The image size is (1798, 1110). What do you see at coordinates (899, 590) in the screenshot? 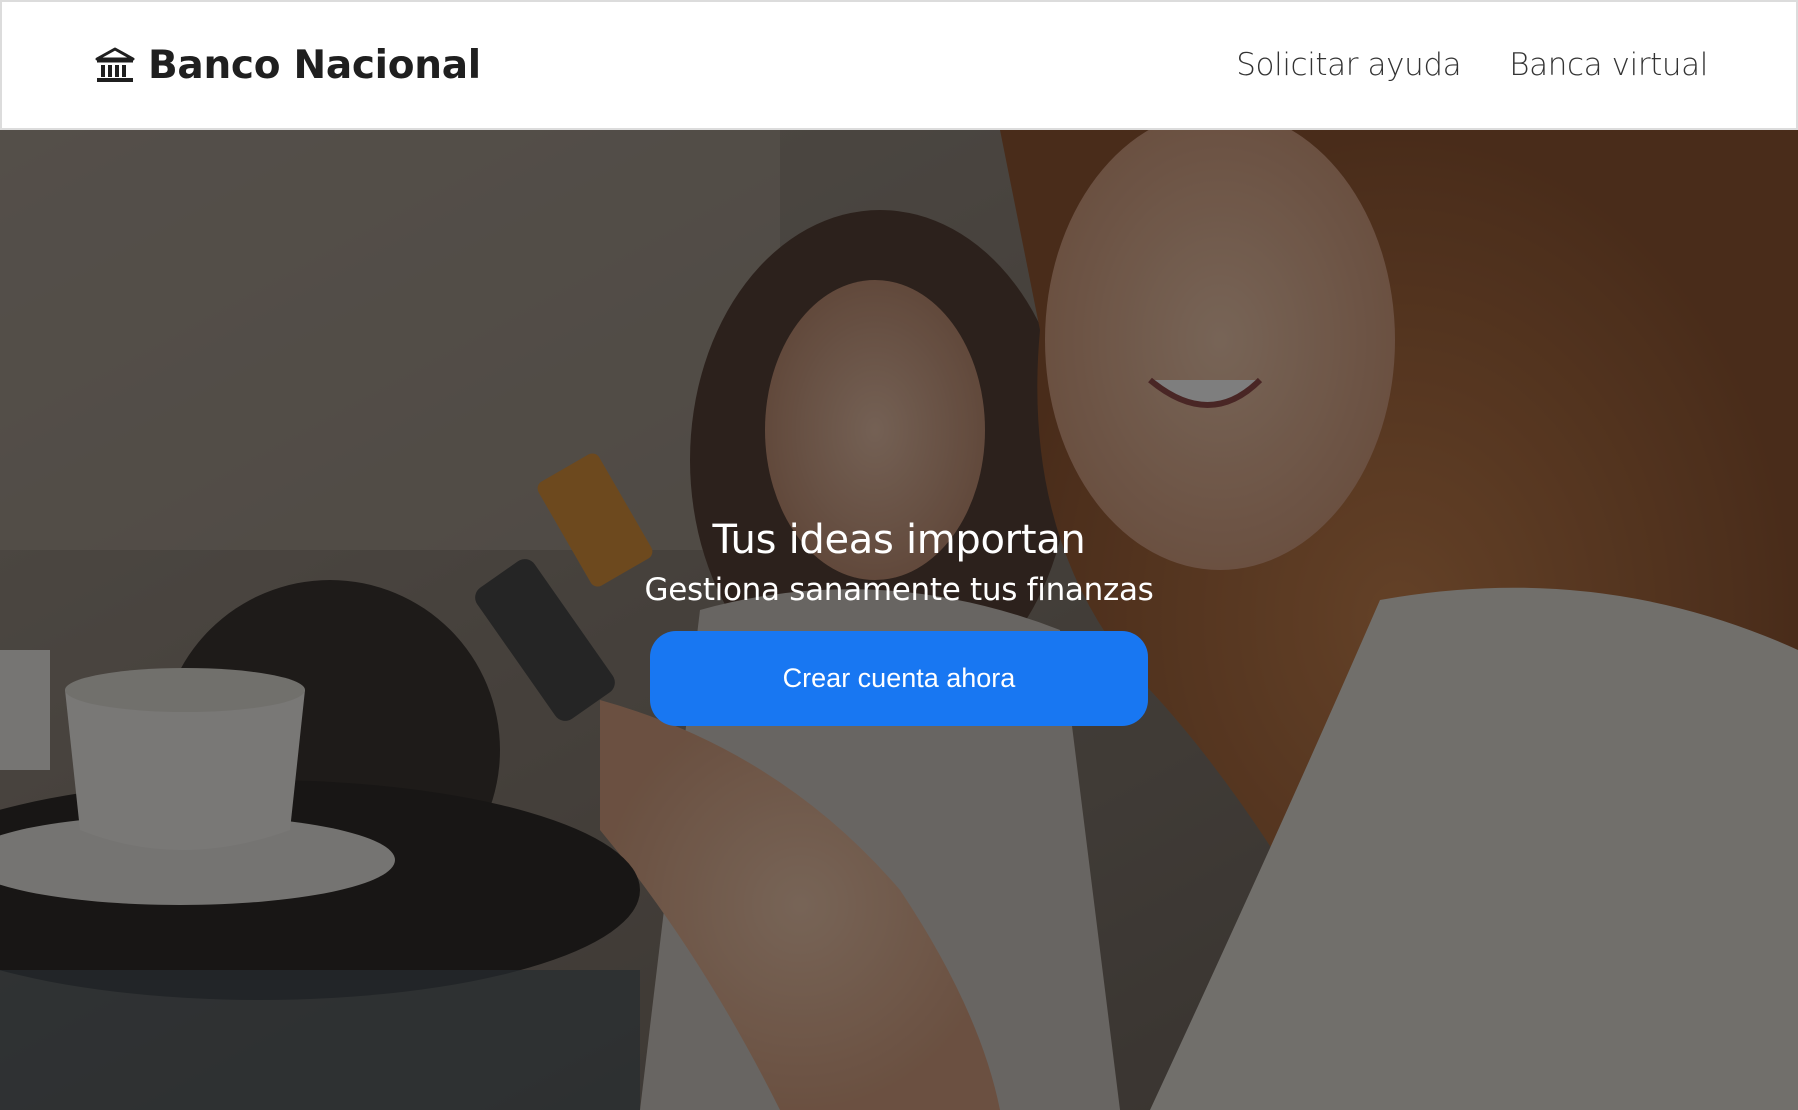
I see `hero-subtitle: Gestiona sanamente tus finanzas` at bounding box center [899, 590].